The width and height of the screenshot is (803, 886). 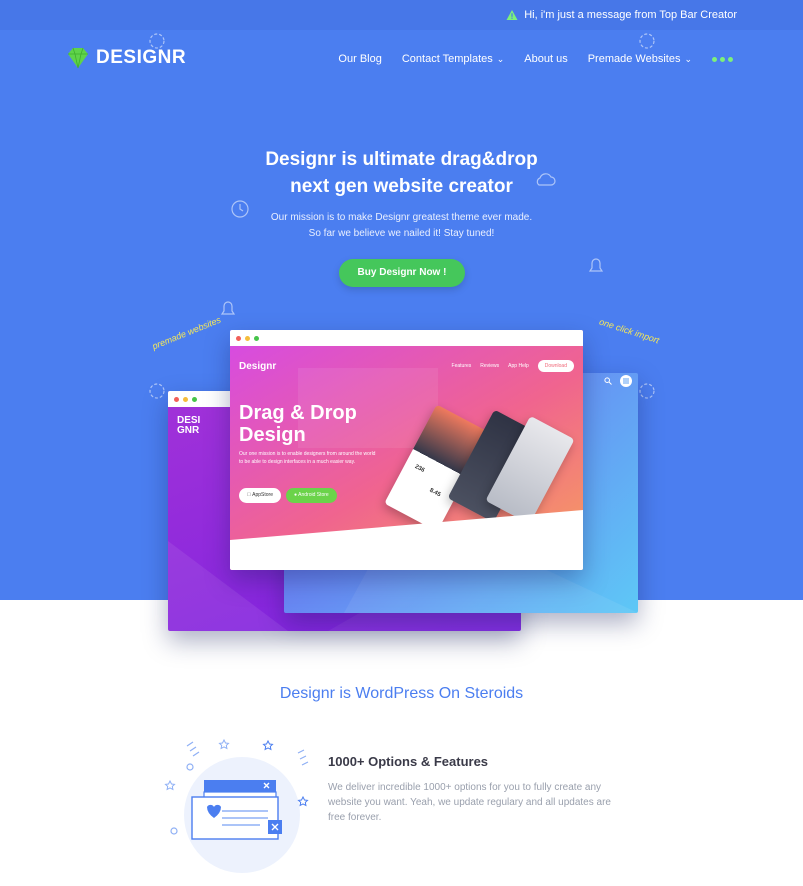 I want to click on nav-item-contact-templates: Contact Templates ⌄, so click(x=453, y=59).